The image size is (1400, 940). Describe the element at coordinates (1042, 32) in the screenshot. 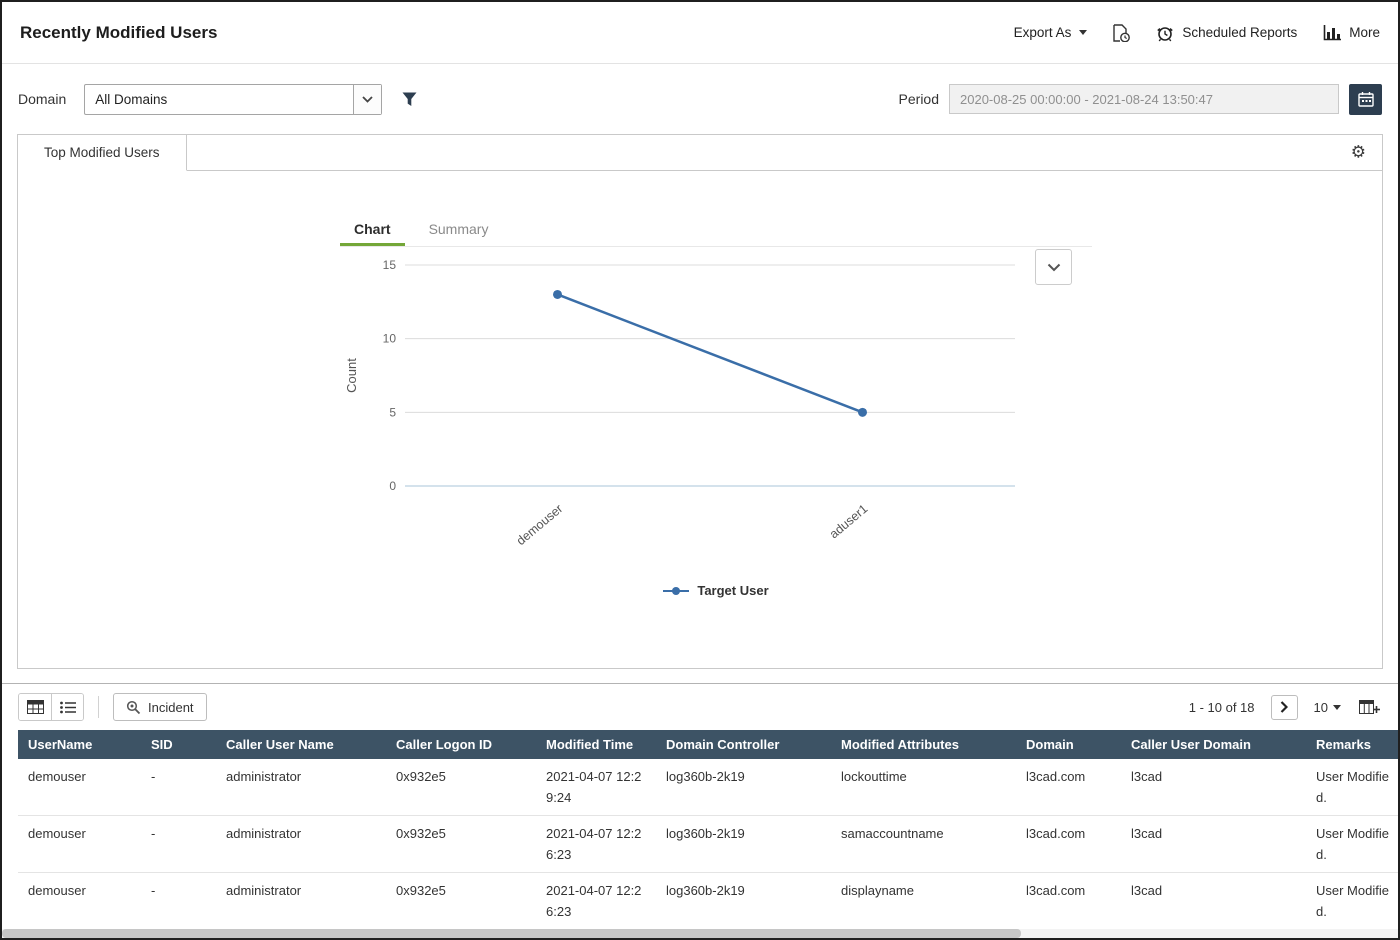

I see `export-as-label: Export As` at that location.